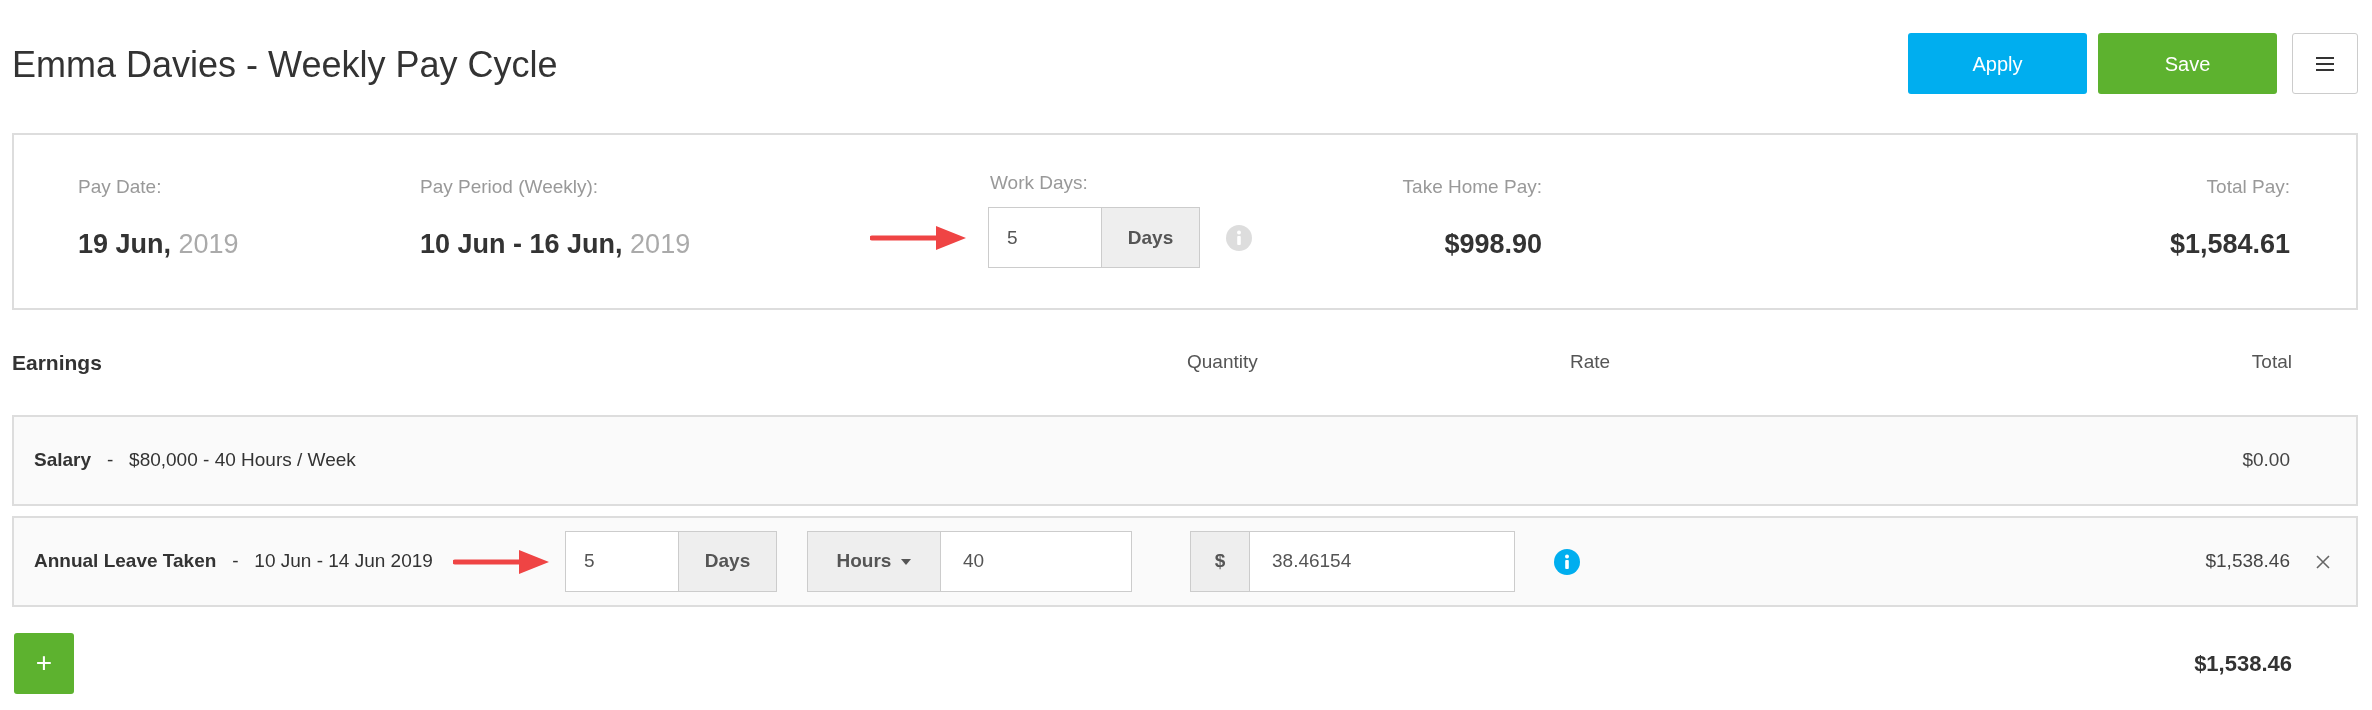 This screenshot has width=2372, height=710. Describe the element at coordinates (1382, 561) in the screenshot. I see `rate-input: 38.46154` at that location.